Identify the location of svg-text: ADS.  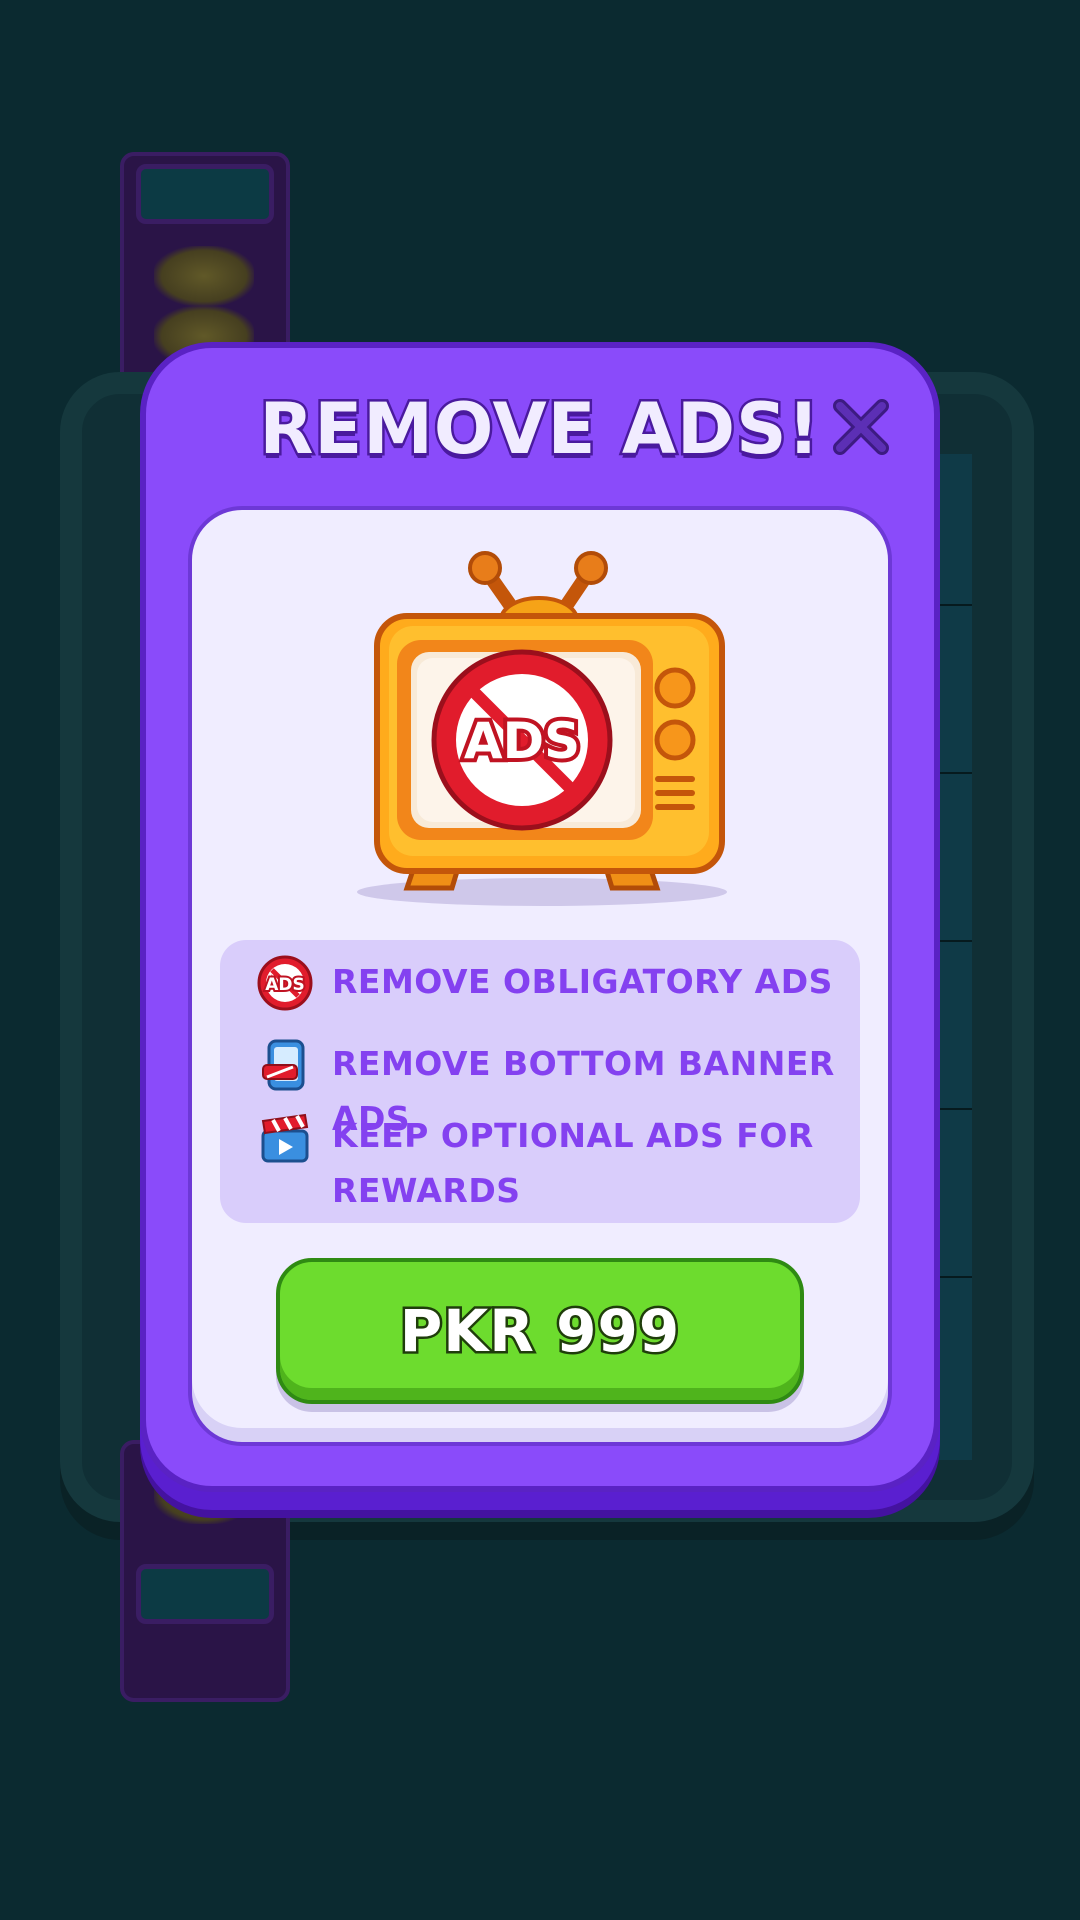
(285, 985).